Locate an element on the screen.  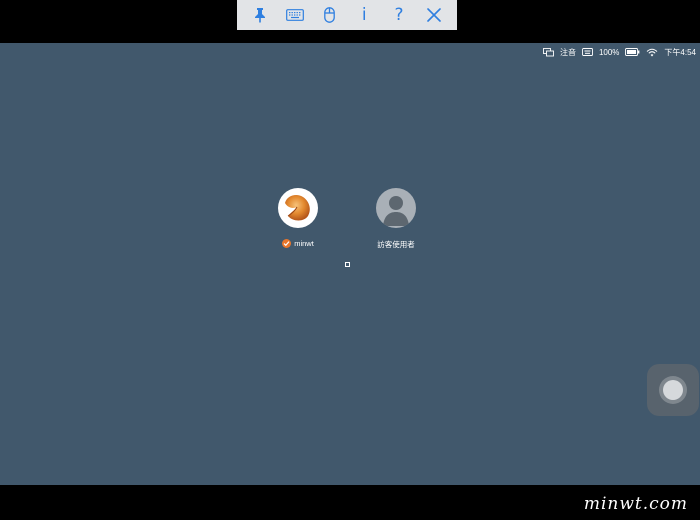
help-button: ? is located at coordinates (399, 15).